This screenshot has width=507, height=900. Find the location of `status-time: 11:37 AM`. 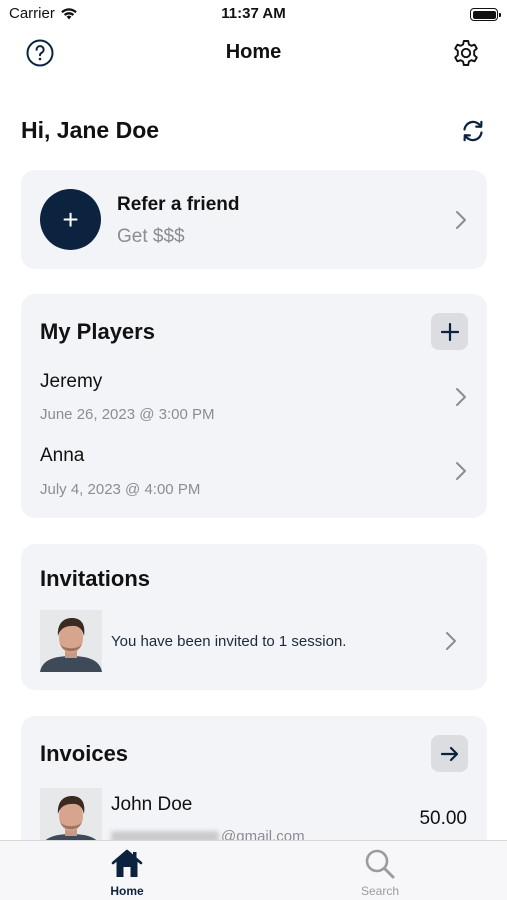

status-time: 11:37 AM is located at coordinates (253, 13).